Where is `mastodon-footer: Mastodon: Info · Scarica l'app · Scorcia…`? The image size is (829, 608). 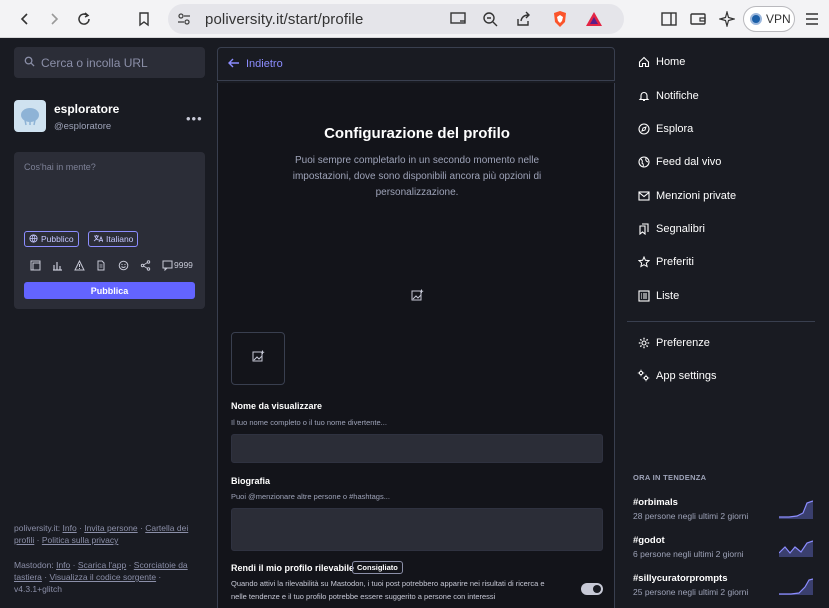 mastodon-footer: Mastodon: Info · Scarica l'app · Scorcia… is located at coordinates (101, 577).